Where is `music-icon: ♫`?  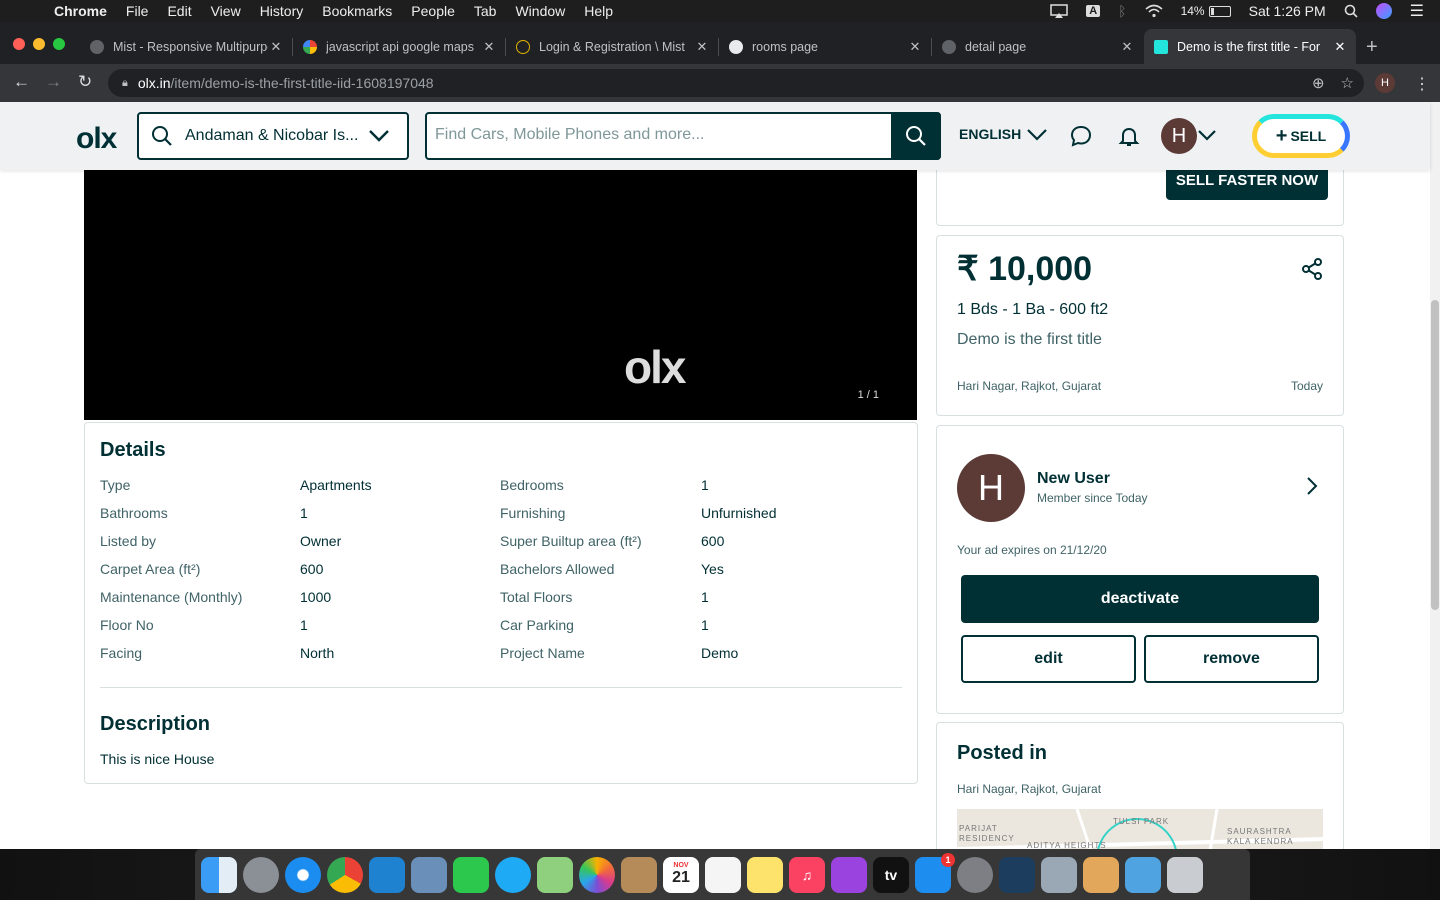 music-icon: ♫ is located at coordinates (807, 874).